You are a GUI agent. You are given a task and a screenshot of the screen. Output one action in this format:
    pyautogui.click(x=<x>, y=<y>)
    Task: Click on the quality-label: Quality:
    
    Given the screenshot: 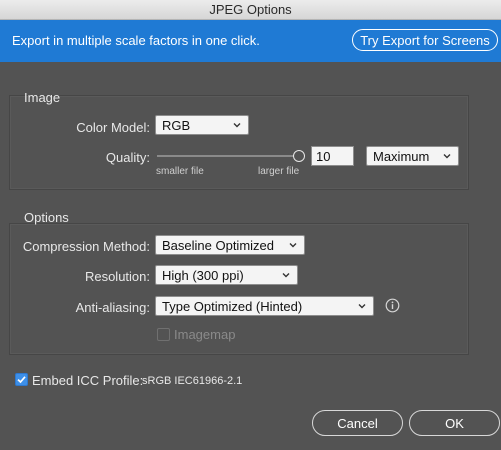 What is the action you would take?
    pyautogui.click(x=127, y=157)
    